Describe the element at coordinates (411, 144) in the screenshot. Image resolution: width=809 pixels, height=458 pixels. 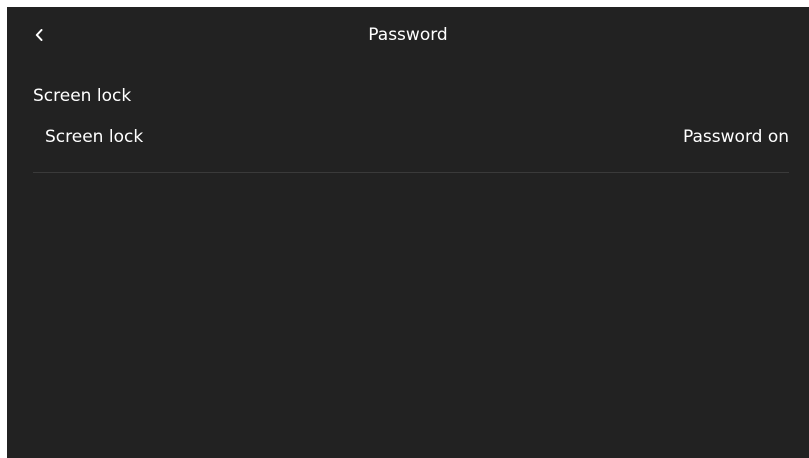
I see `screen-lock-setting-row: Screen lock Password on` at that location.